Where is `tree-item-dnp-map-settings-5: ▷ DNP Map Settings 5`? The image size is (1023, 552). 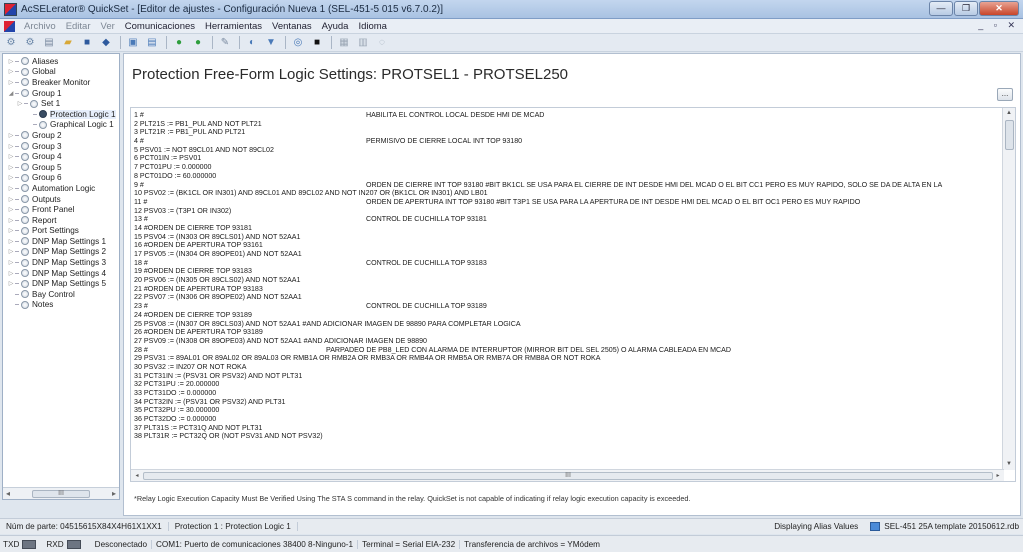
tree-item-dnp-map-settings-5: ▷ DNP Map Settings 5 is located at coordinates (61, 283).